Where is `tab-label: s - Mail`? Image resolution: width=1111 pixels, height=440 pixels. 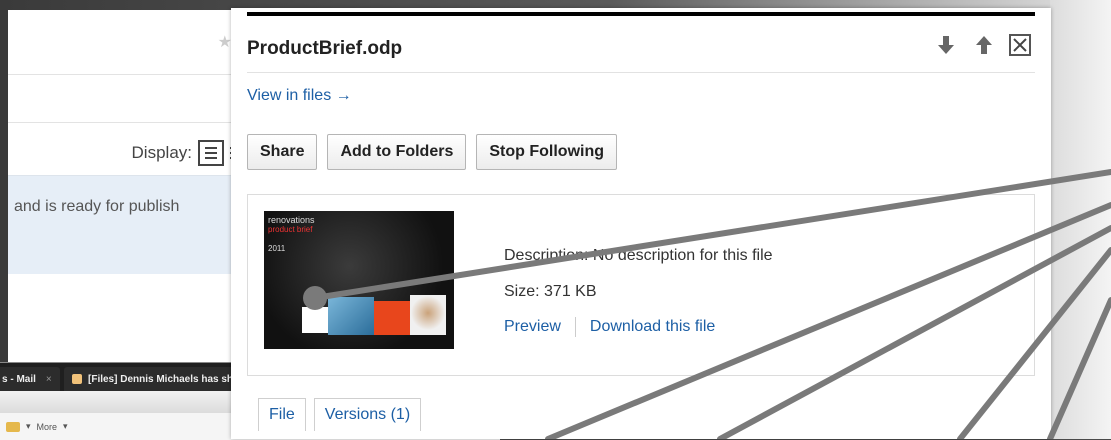
tab-label: s - Mail is located at coordinates (19, 379).